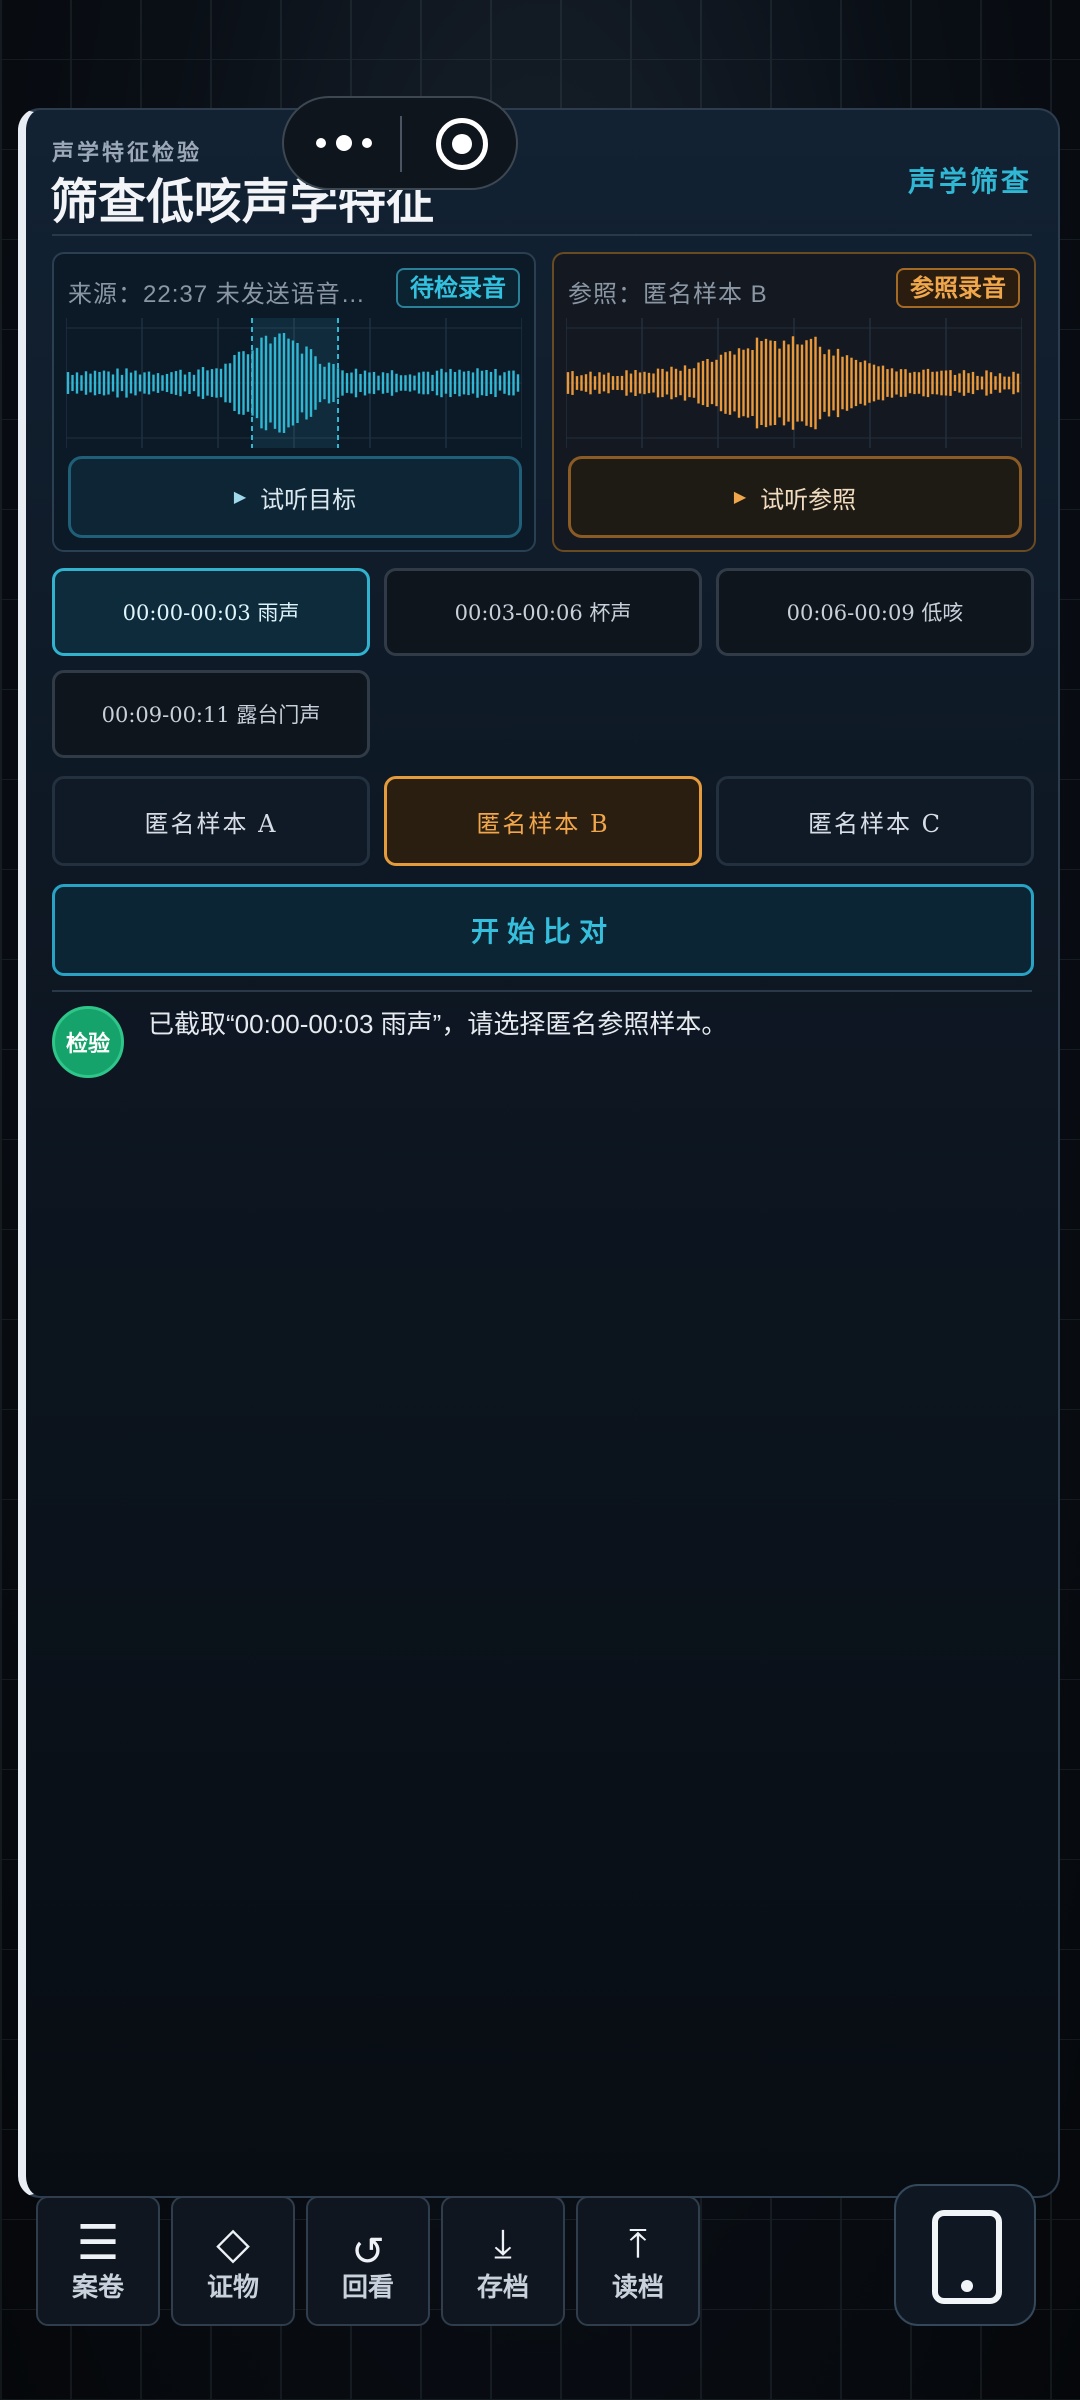  Describe the element at coordinates (211, 821) in the screenshot. I see `sample-button-a: 匿名样本 A` at that location.